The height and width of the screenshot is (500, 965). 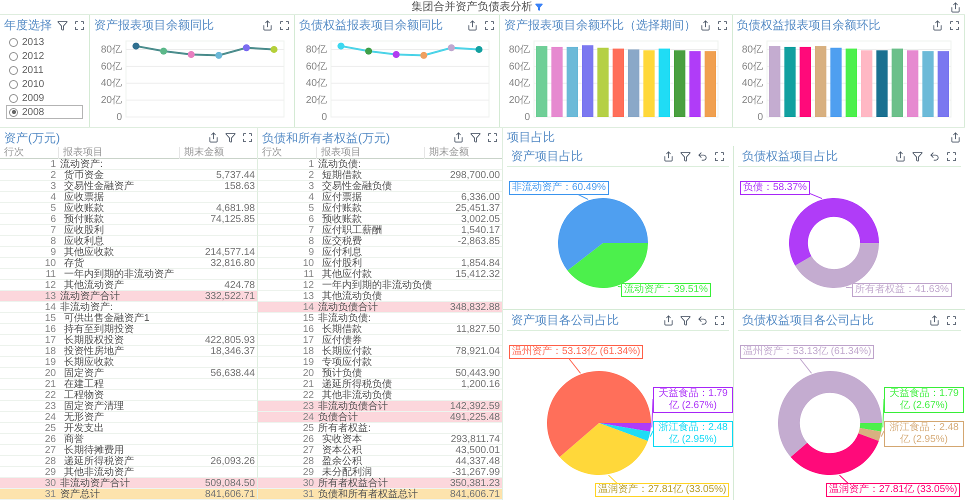 What do you see at coordinates (50, 318) in the screenshot?
I see `row-number: 15` at bounding box center [50, 318].